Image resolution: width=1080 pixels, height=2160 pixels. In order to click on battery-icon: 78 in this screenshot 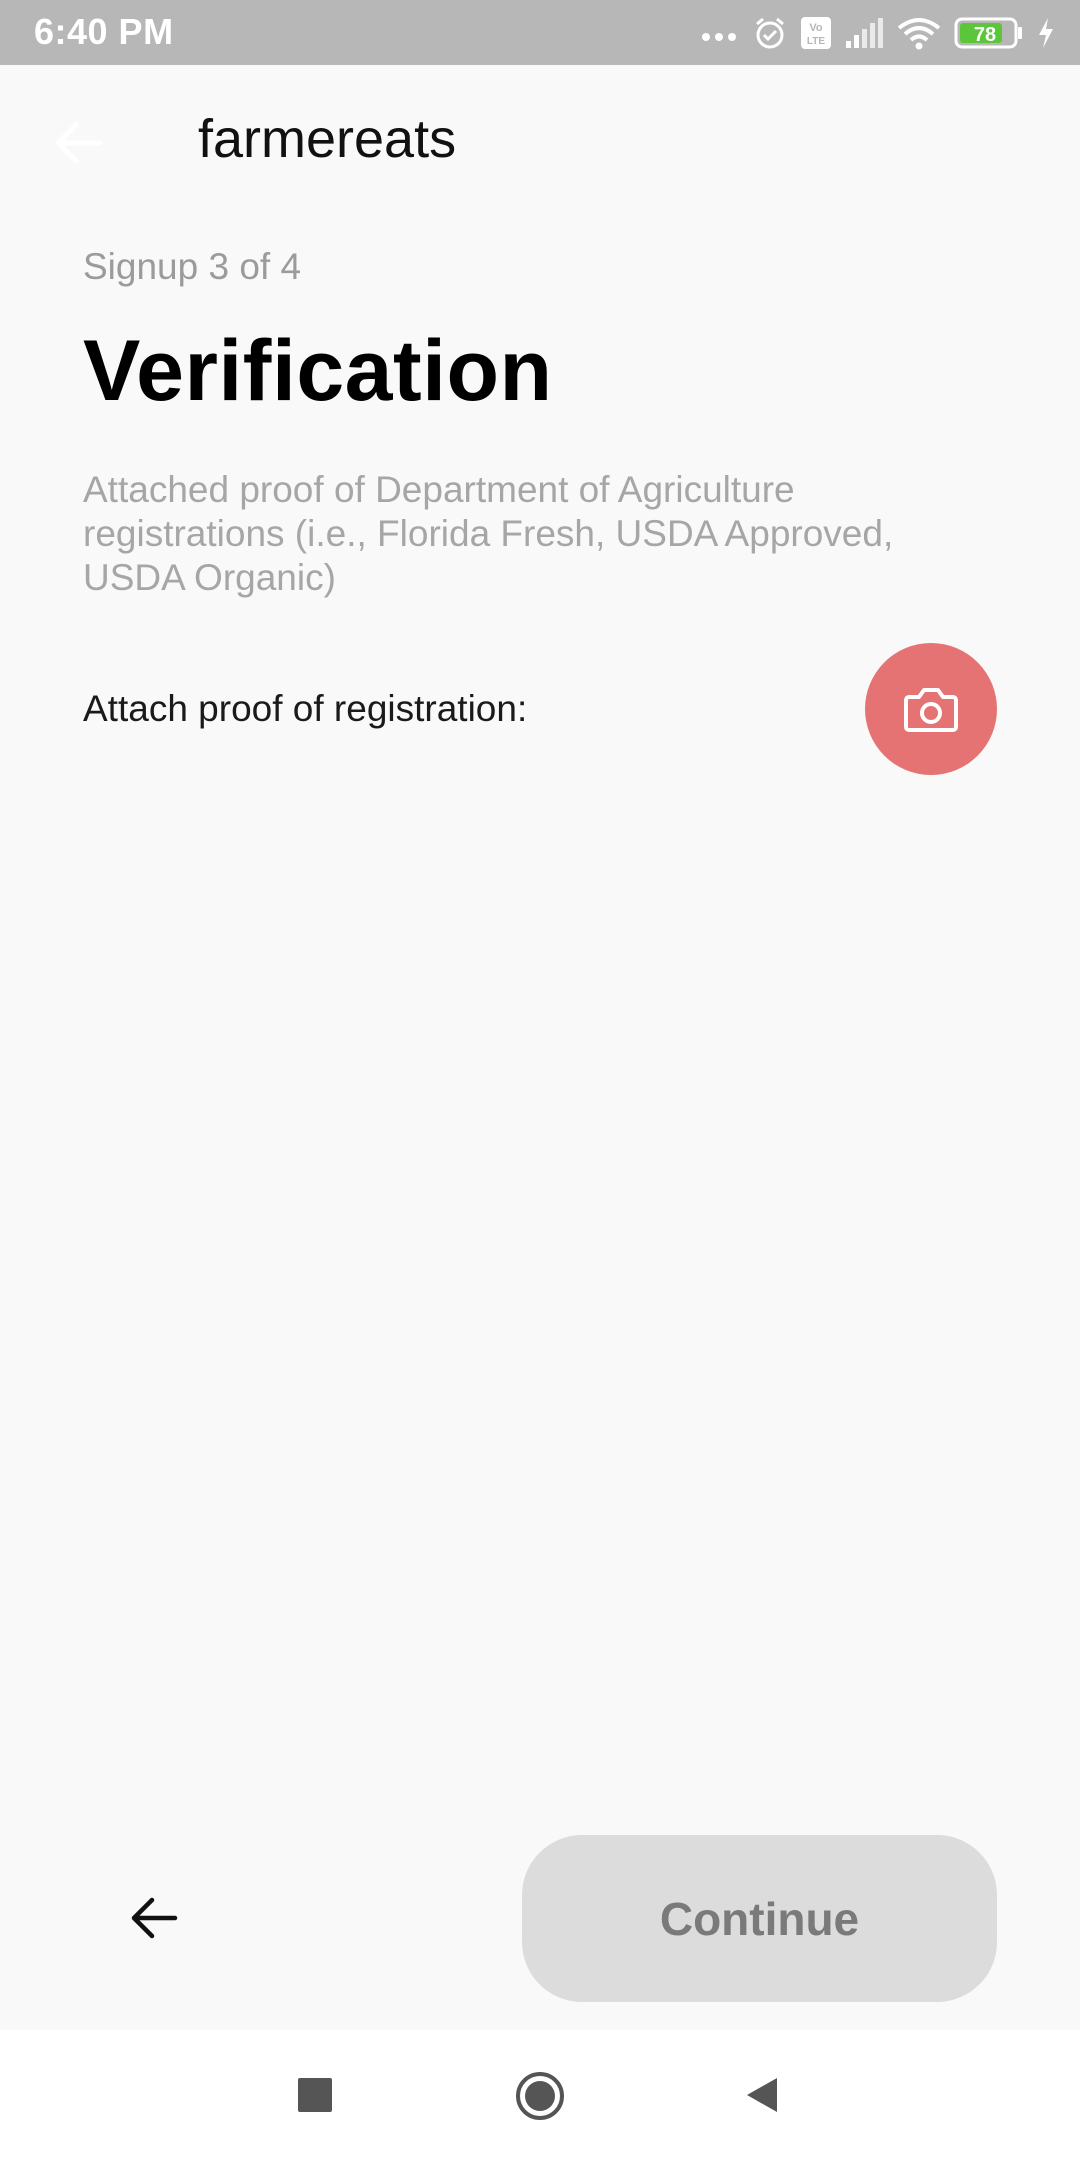, I will do `click(988, 33)`.